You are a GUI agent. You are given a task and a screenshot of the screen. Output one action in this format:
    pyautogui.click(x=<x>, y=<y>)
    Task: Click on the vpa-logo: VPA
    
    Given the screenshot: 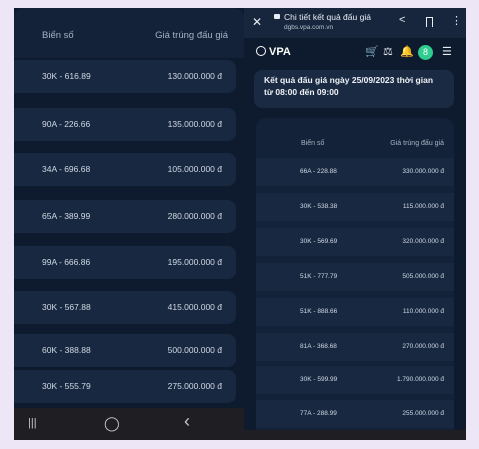 What is the action you would take?
    pyautogui.click(x=273, y=52)
    